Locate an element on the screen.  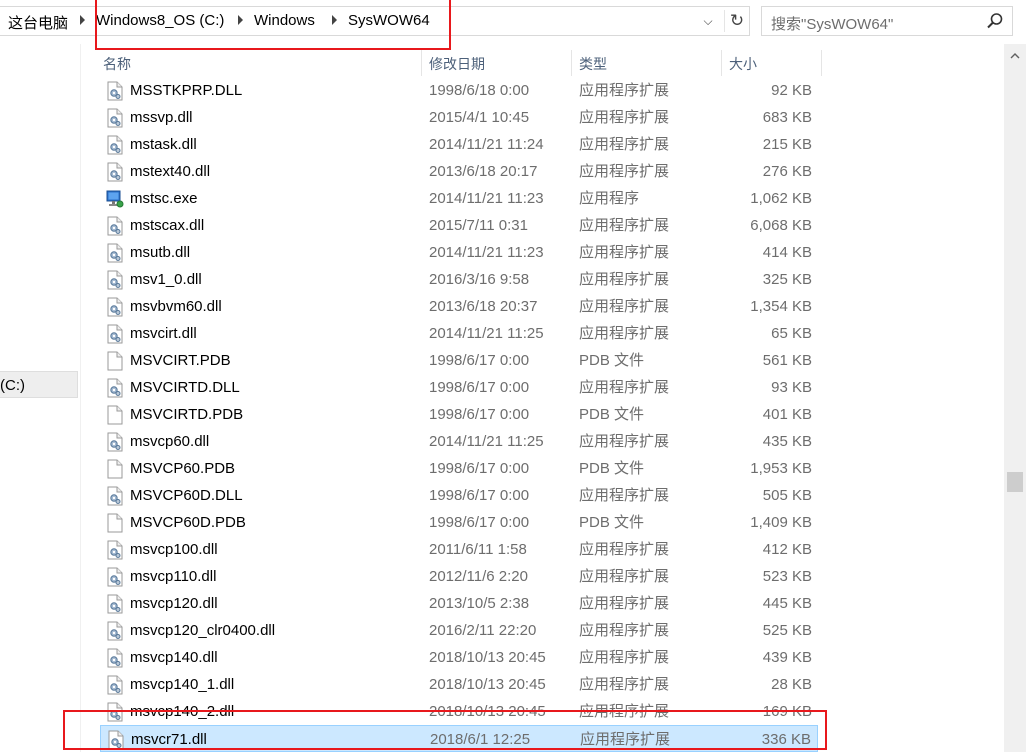
column-name: 名称 is located at coordinates (117, 63).